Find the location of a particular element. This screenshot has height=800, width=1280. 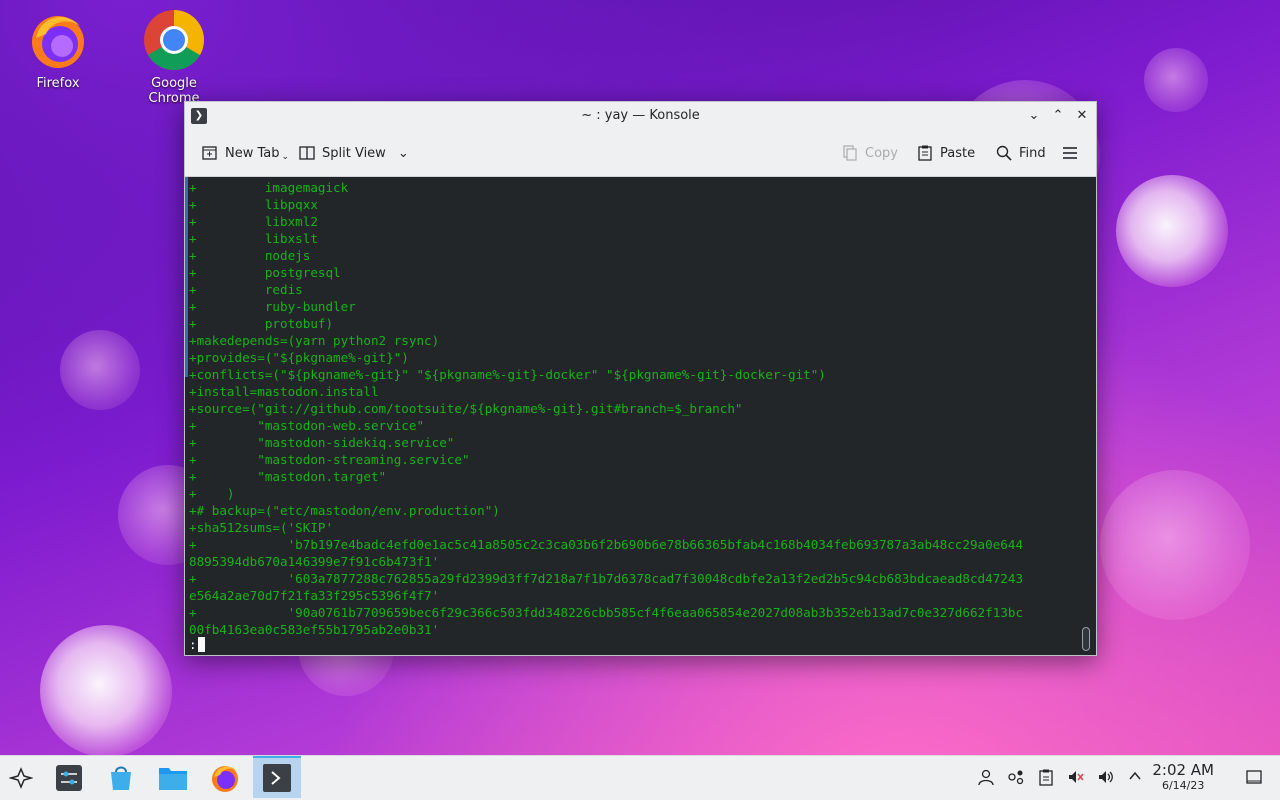

split-view-label: Split View is located at coordinates (354, 153).